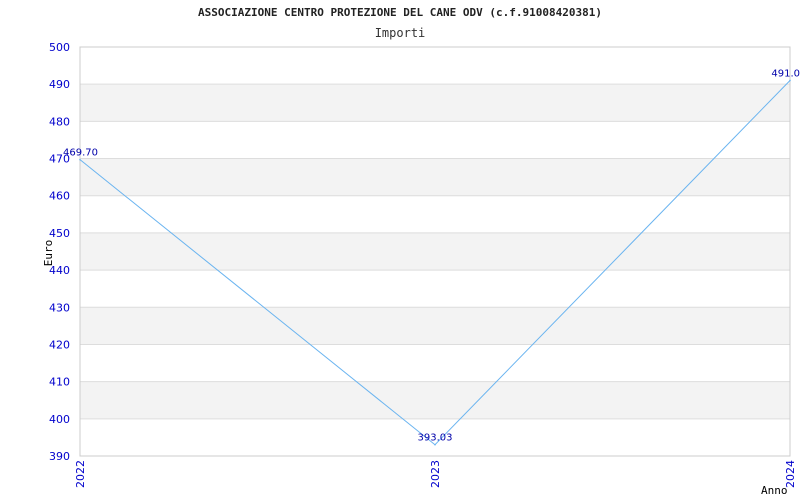 This screenshot has height=500, width=800. Describe the element at coordinates (80, 474) in the screenshot. I see `x-tick-label: 2022` at that location.